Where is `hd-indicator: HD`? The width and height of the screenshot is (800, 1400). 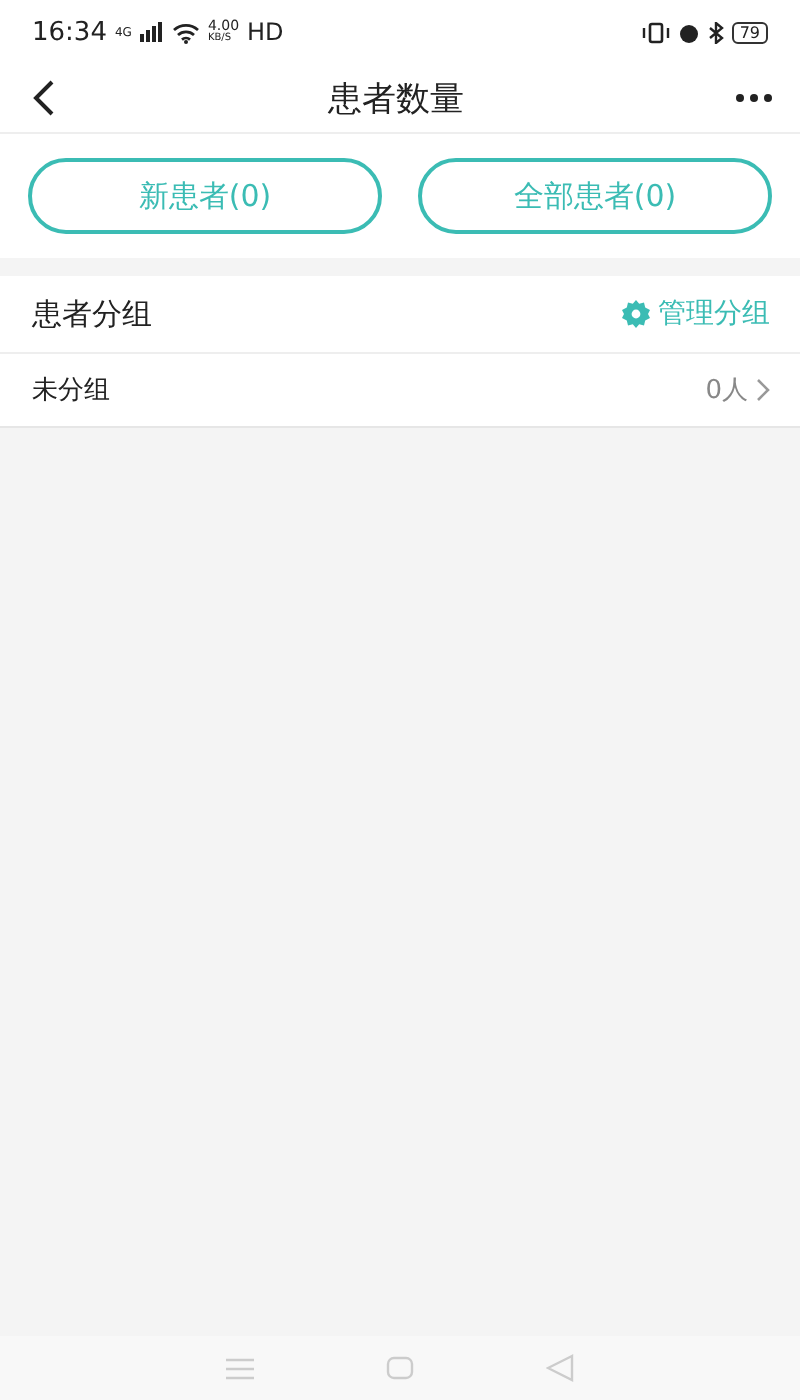 hd-indicator: HD is located at coordinates (265, 32).